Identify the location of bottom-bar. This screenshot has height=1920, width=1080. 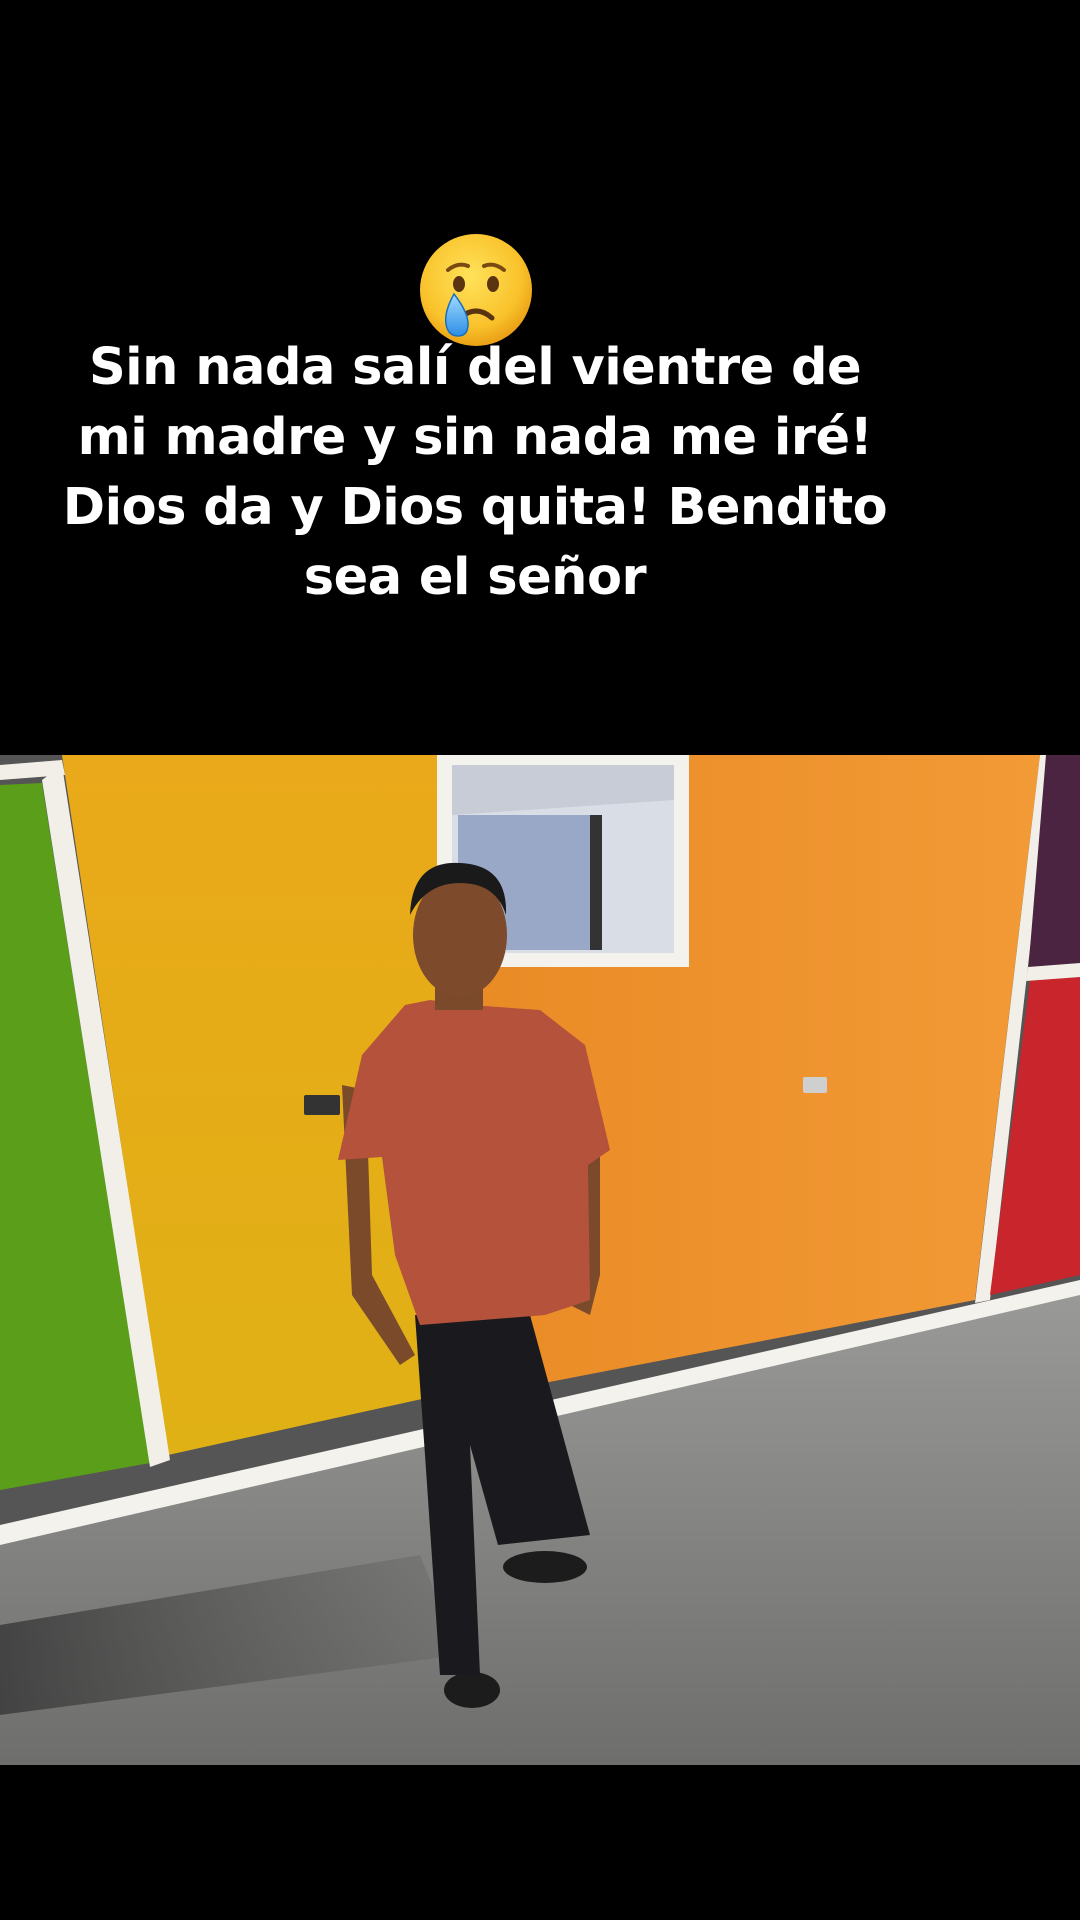
(540, 1842).